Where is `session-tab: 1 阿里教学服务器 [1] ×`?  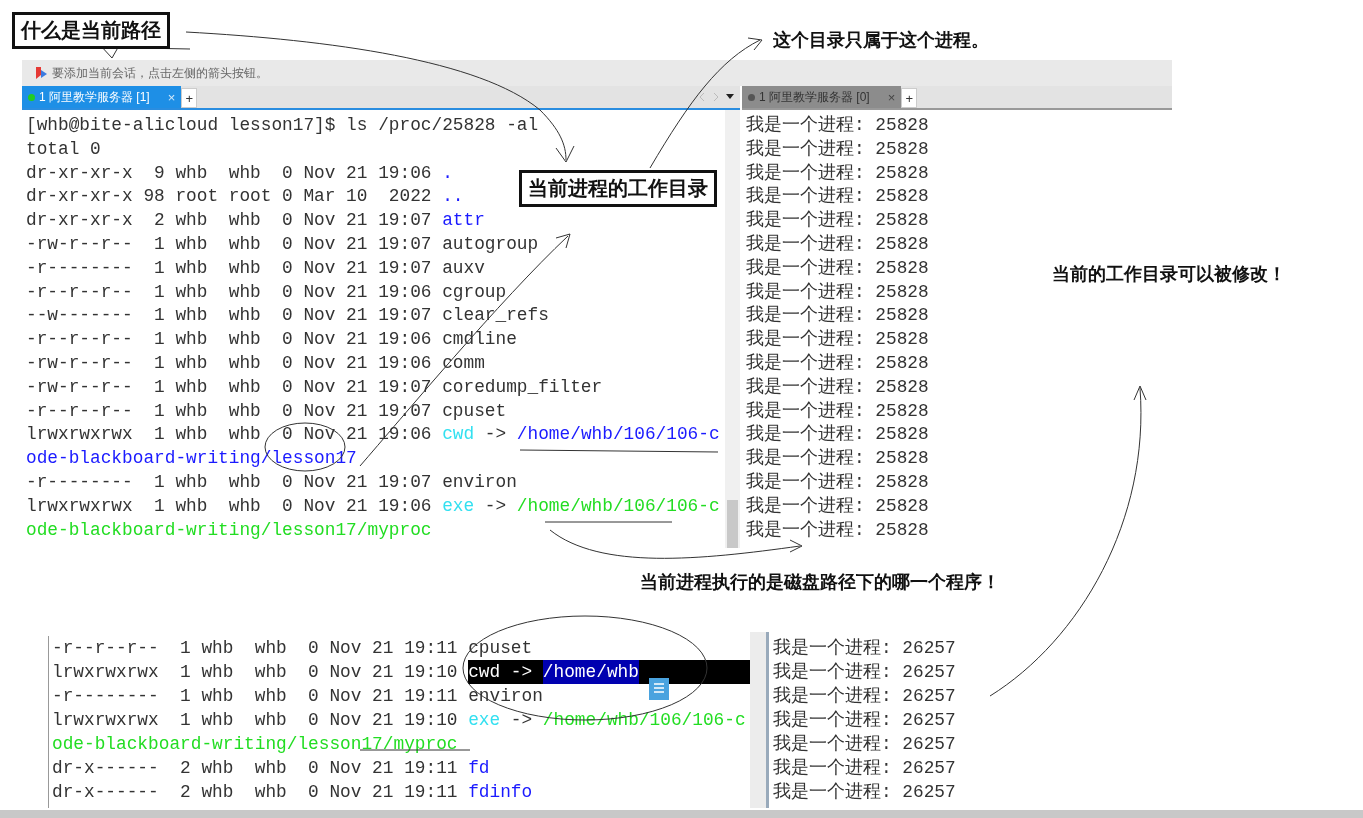 session-tab: 1 阿里教学服务器 [1] × is located at coordinates (102, 97).